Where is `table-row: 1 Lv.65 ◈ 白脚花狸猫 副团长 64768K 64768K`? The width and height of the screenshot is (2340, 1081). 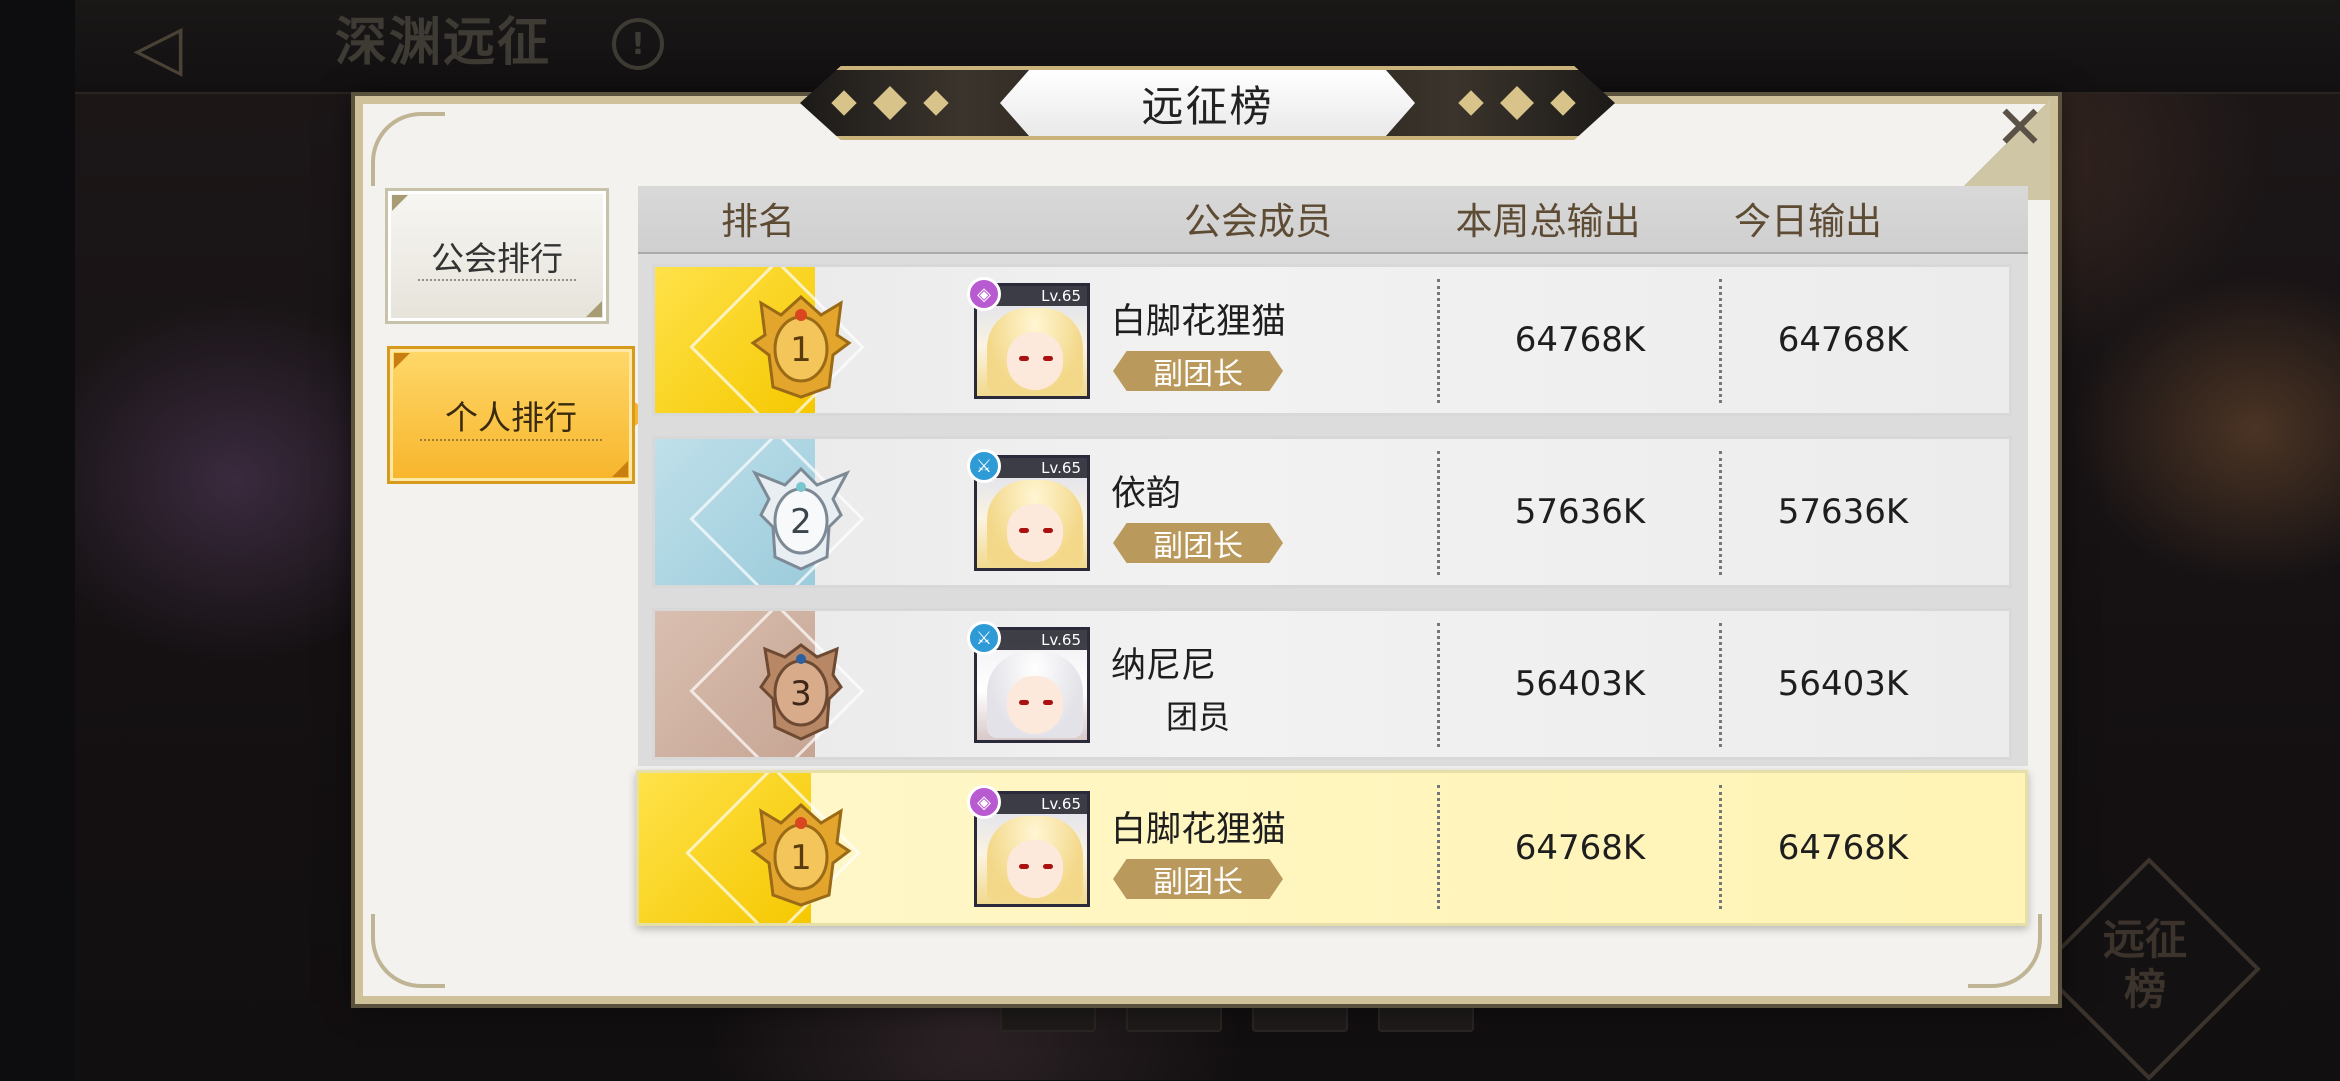
table-row: 1 Lv.65 ◈ 白脚花狸猫 副团长 64768K 64768K is located at coordinates (1332, 340).